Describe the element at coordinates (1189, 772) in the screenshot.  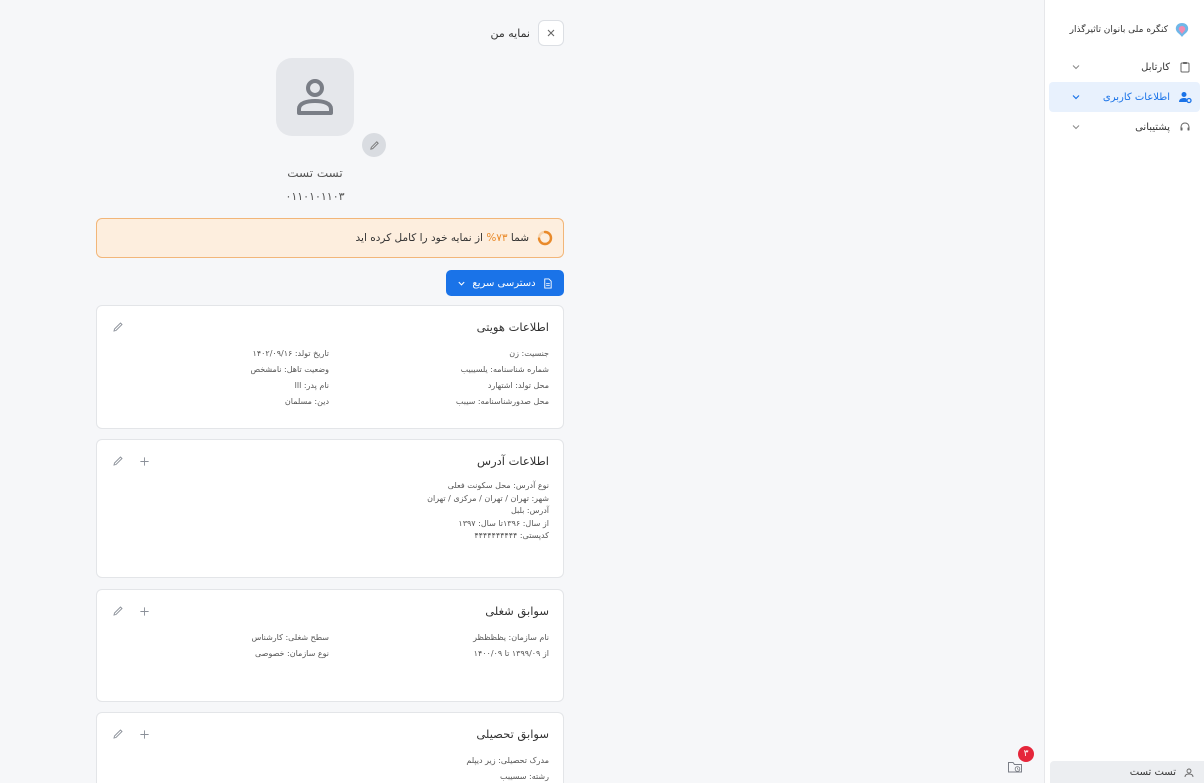
I see `user-icon` at that location.